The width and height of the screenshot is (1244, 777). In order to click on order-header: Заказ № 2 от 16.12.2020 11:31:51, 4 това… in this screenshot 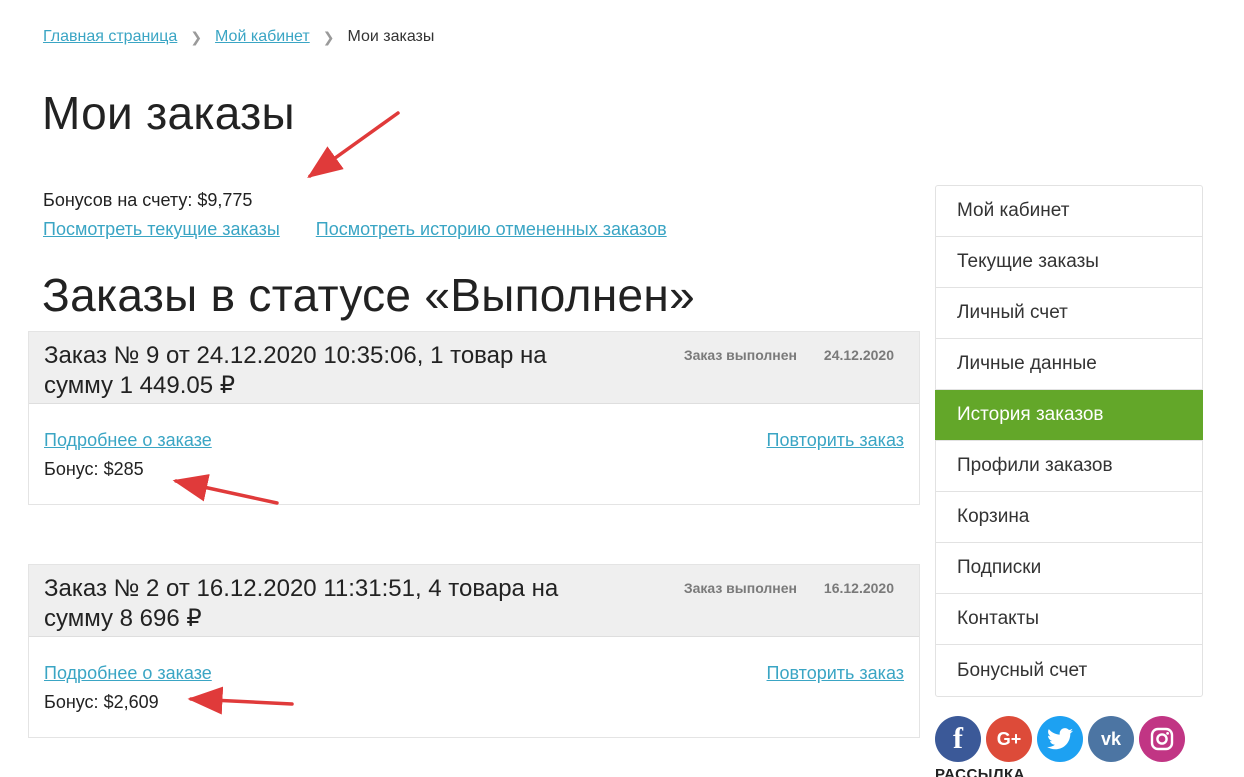, I will do `click(474, 601)`.